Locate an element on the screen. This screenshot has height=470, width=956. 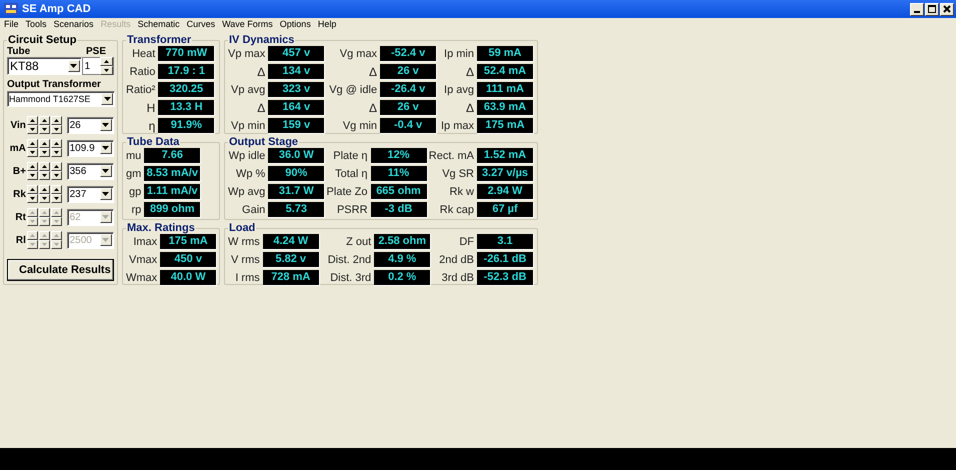
readout-value: 40.0 W is located at coordinates (189, 278).